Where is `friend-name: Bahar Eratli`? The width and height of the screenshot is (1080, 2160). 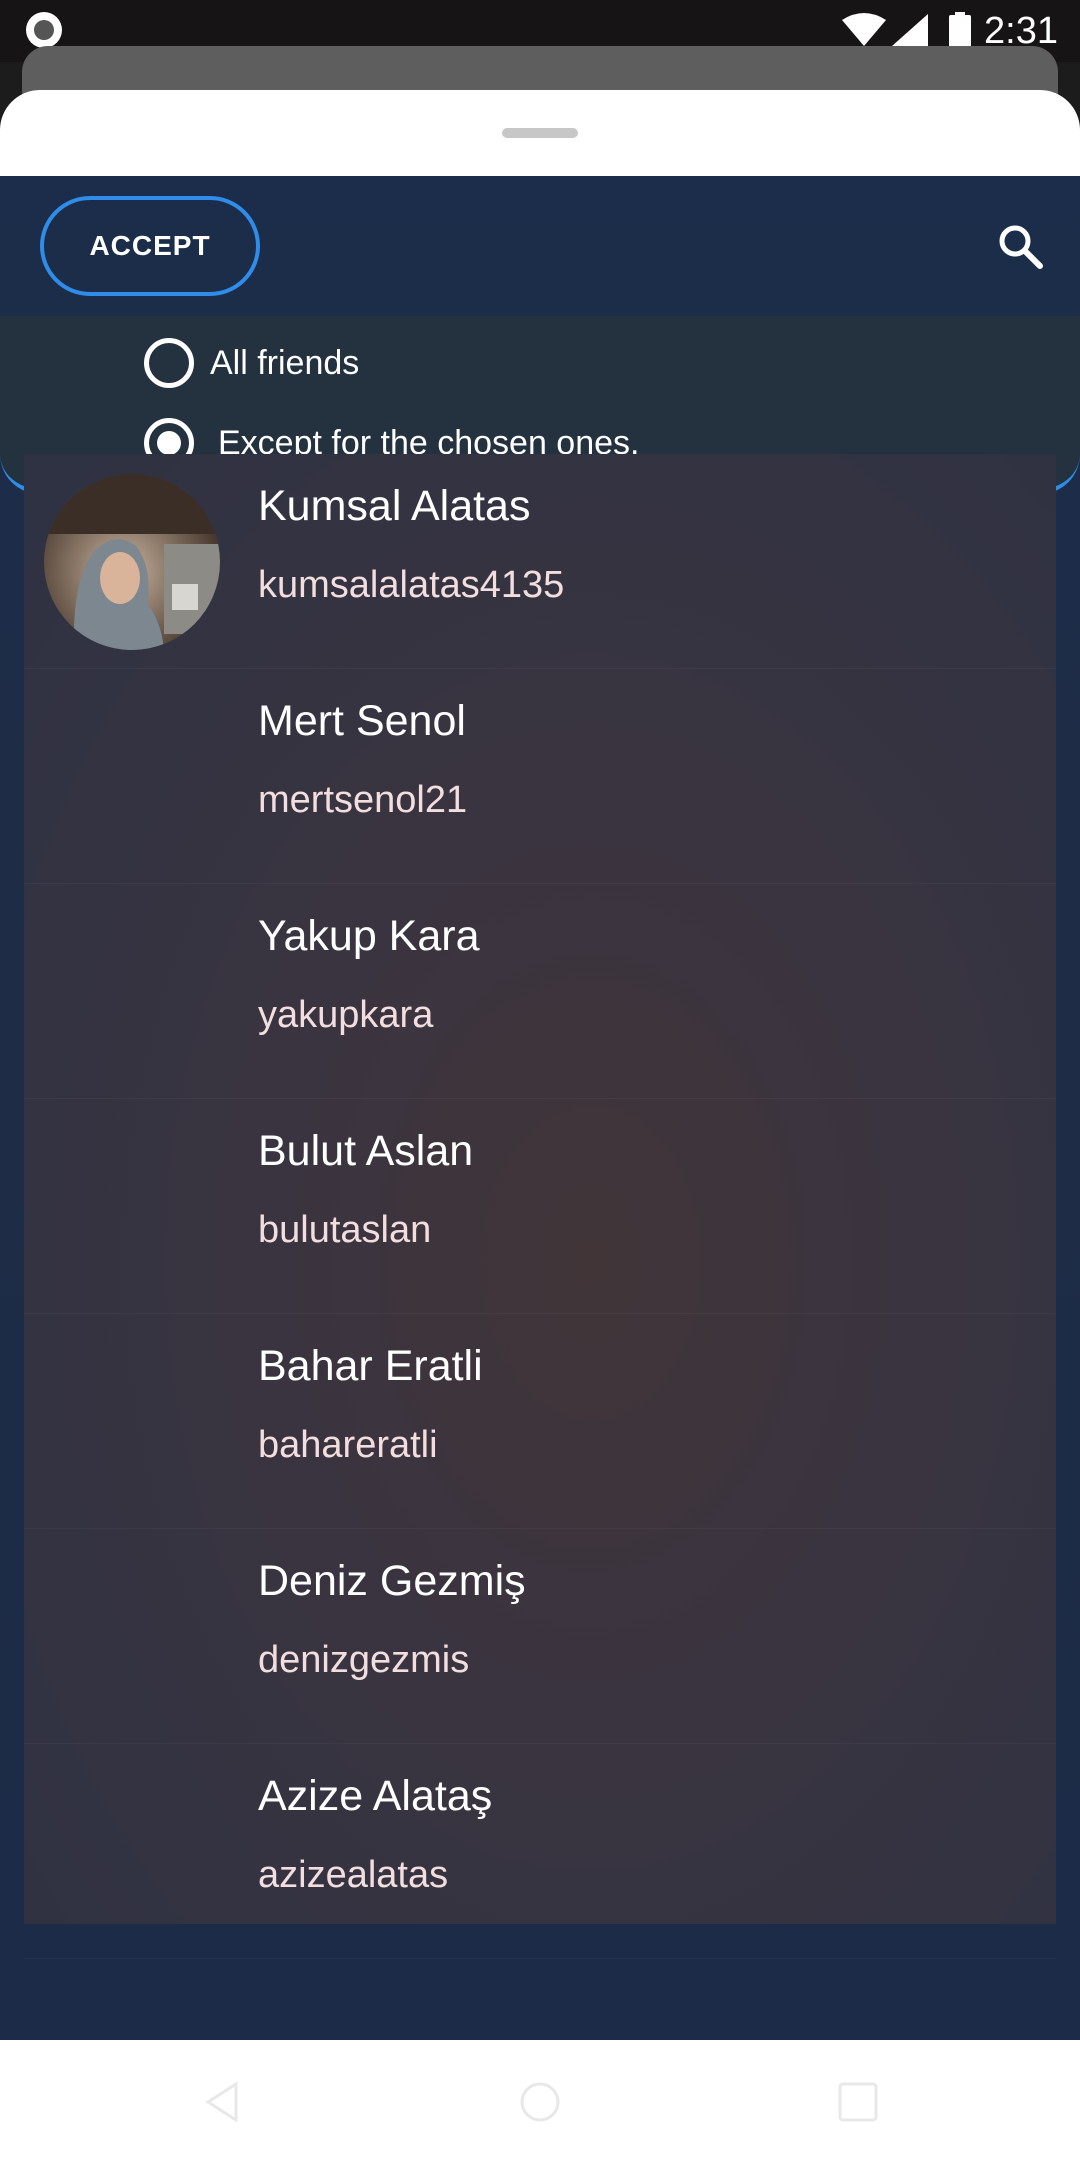 friend-name: Bahar Eratli is located at coordinates (370, 1366).